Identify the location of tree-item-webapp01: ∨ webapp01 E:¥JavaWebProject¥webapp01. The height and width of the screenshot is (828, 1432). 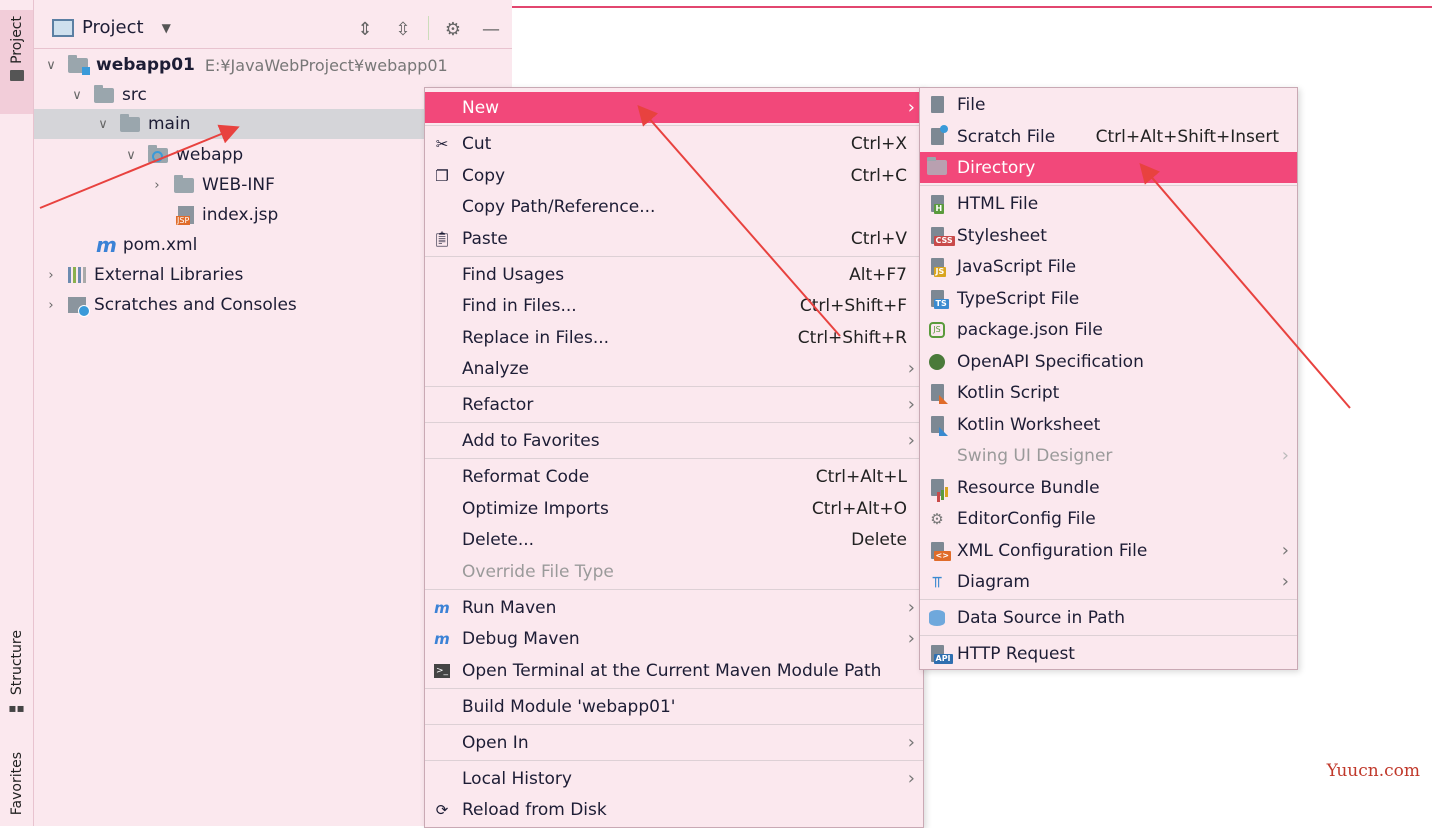
(278, 65).